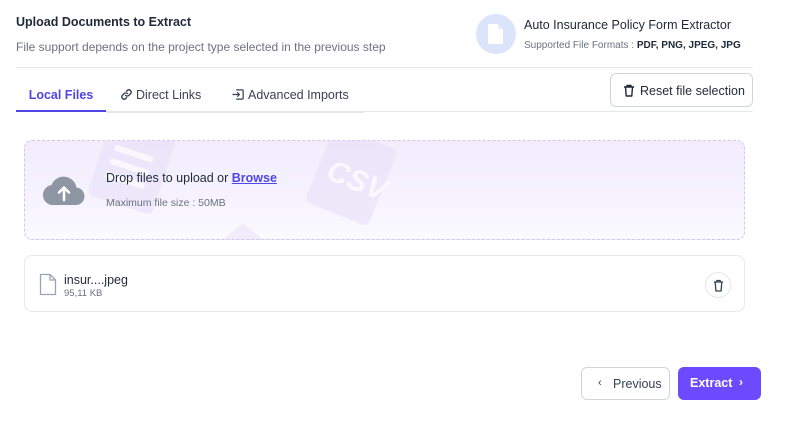  What do you see at coordinates (63, 191) in the screenshot?
I see `cloud-upload-icon` at bounding box center [63, 191].